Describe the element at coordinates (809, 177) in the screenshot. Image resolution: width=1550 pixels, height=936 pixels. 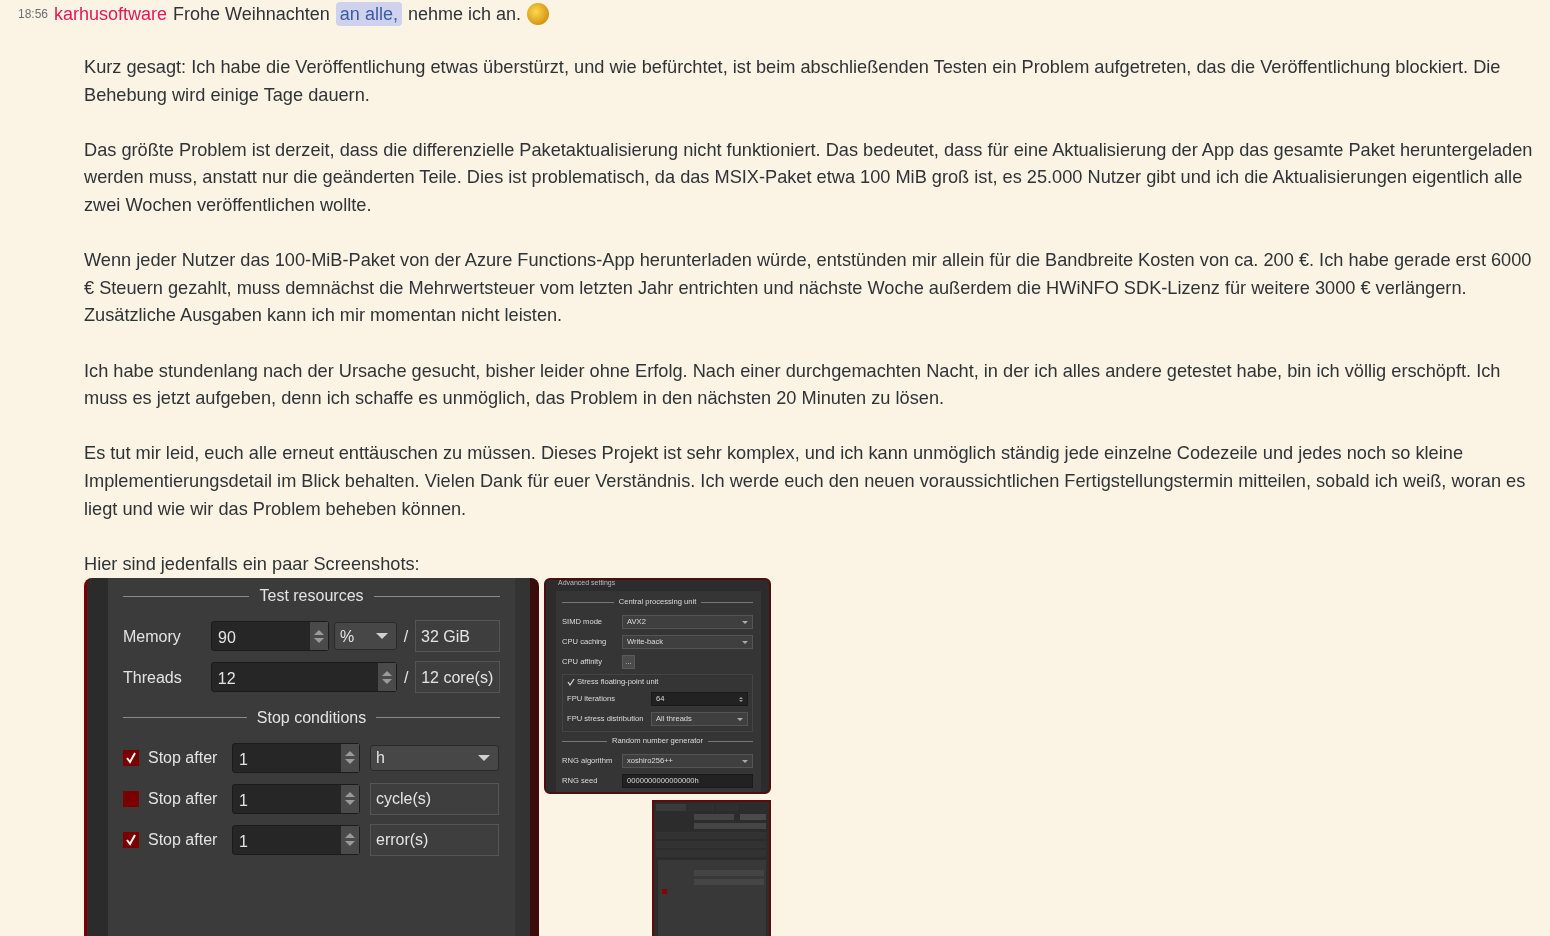
I see `message-paragraph: Das größte Problem ist derzeit, dass die differenzielle Paketaktualisierung nicht funktioniert. Das bedeutet, dass für eine Aktualisierung der App das gesamte Paket heruntergeladen werden muss, anstatt nur die geänderten Teile. Dies ist problematisch, da das MSIX-Paket etwa 100 MiB groß ist, es 25.000 Nutzer gibt und ich die Aktualisierungen eigentlich alle zwei Wochen veröffentlichen wollte.` at that location.